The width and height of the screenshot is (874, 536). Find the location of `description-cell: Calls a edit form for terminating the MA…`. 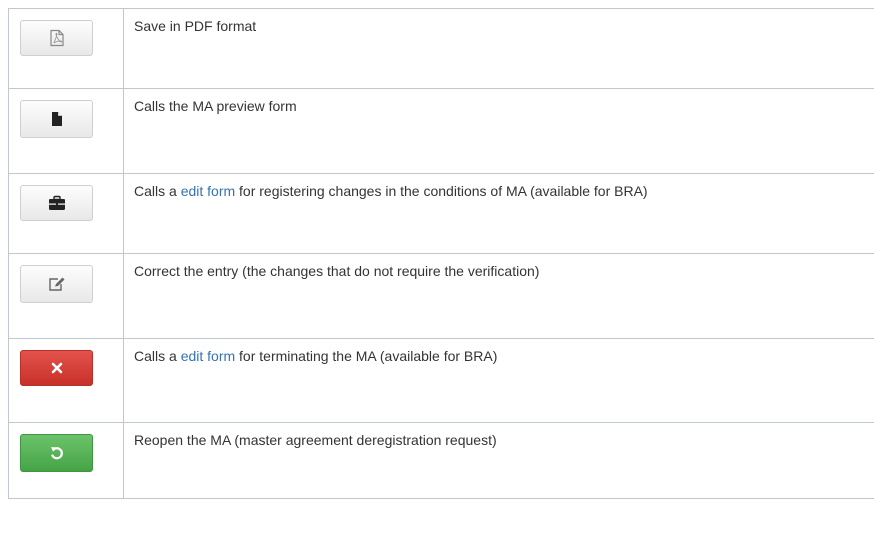

description-cell: Calls a edit form for terminating the MA… is located at coordinates (498, 380).